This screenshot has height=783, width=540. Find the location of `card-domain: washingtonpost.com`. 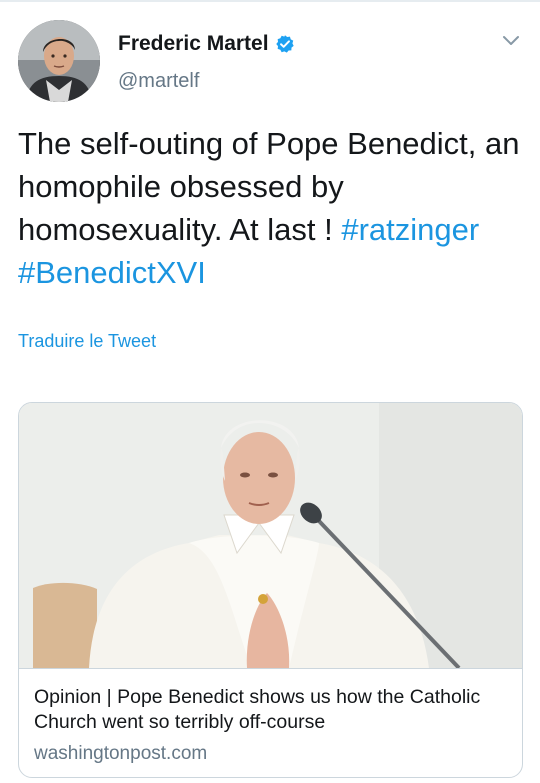

card-domain: washingtonpost.com is located at coordinates (121, 753).